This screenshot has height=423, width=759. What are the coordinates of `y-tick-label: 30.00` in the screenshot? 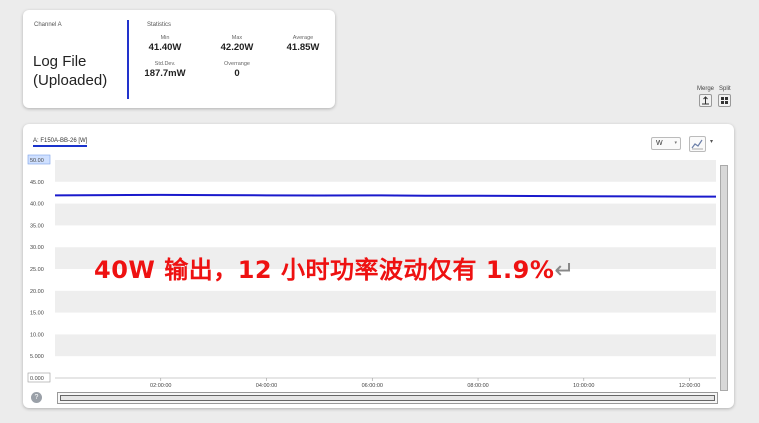 It's located at (37, 248).